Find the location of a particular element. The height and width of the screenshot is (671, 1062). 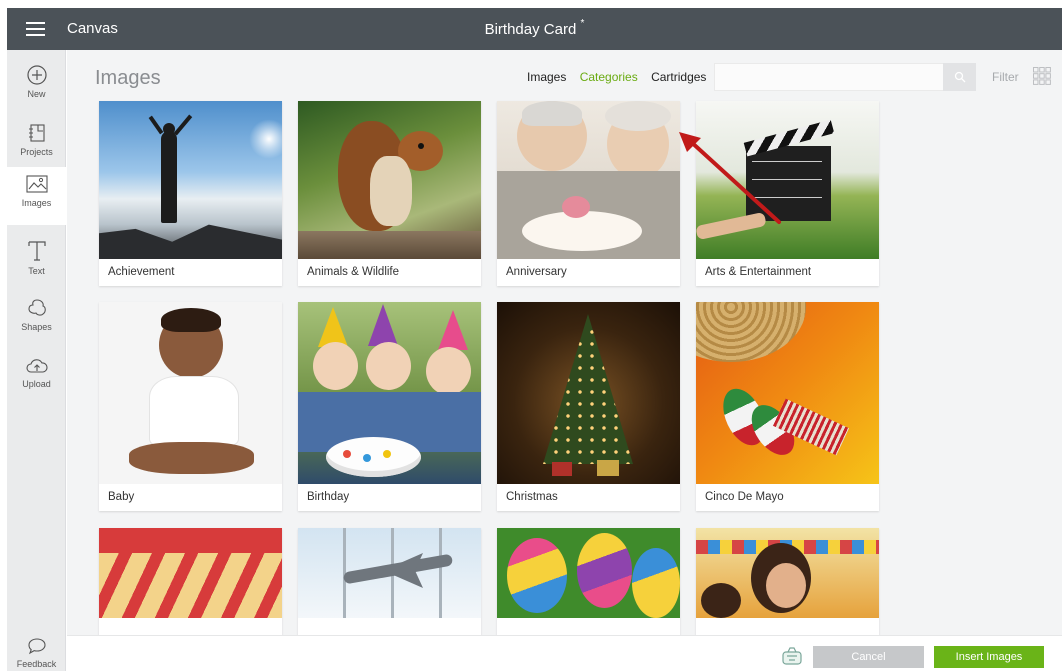

sidebar-item-label: Upload is located at coordinates (36, 384).